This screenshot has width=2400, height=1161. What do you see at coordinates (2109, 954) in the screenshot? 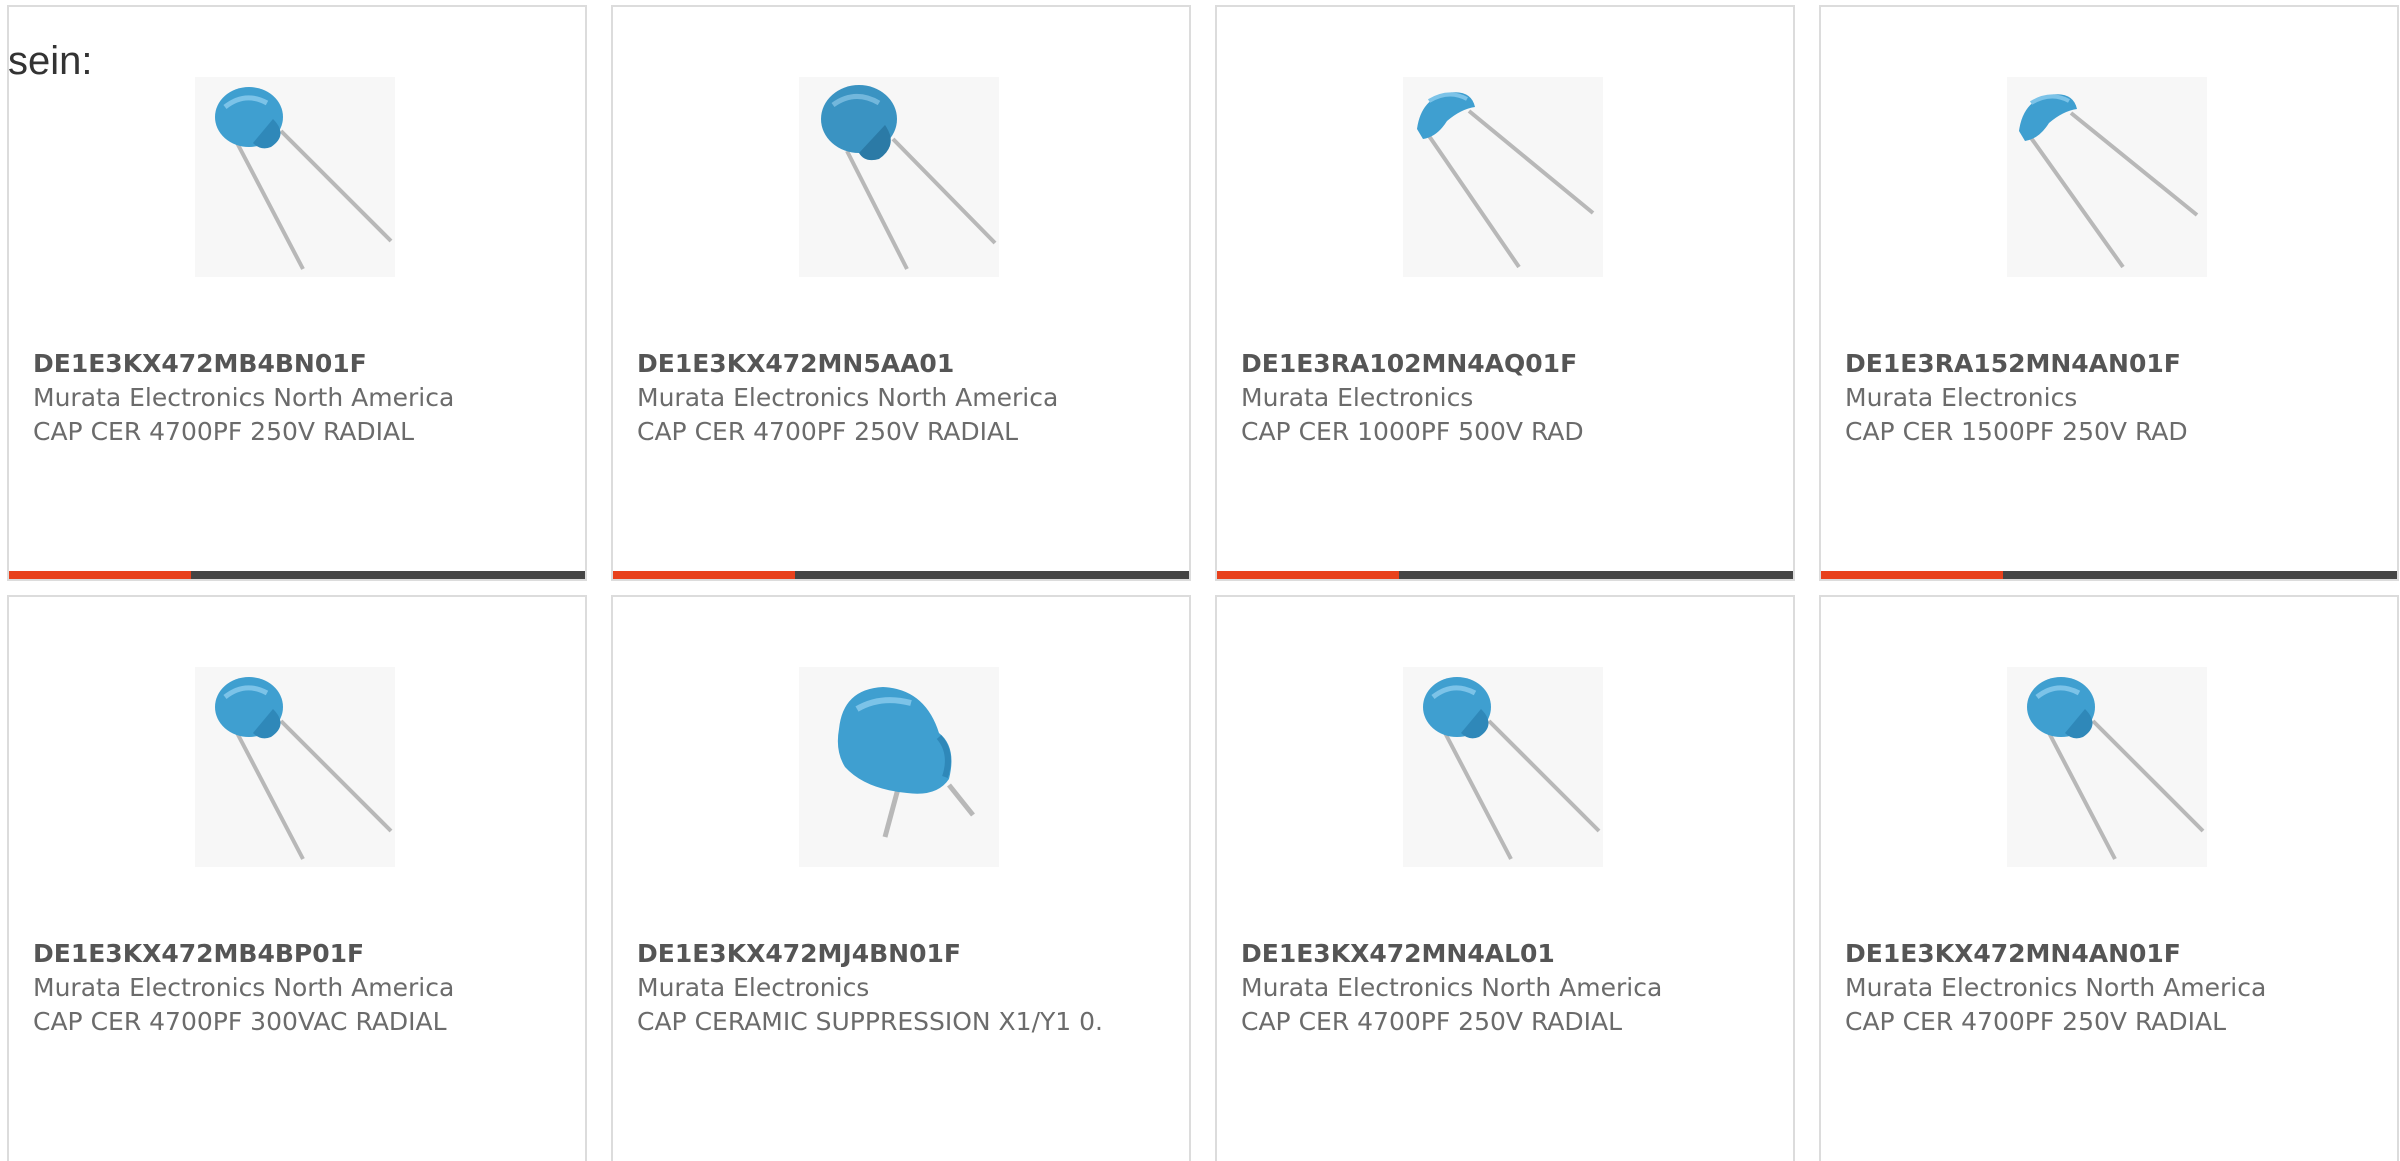
I see `part-number: DE1E3KX472MN4AN01F` at bounding box center [2109, 954].